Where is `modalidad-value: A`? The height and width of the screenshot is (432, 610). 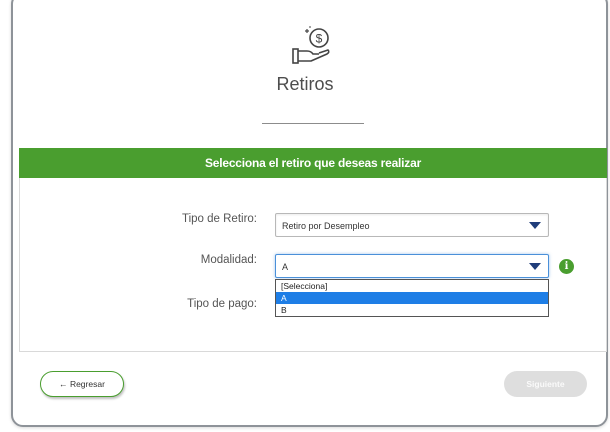
modalidad-value: A is located at coordinates (285, 267).